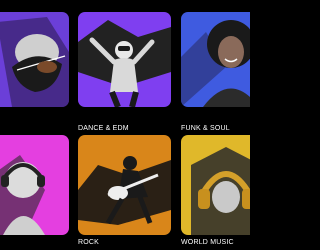 The width and height of the screenshot is (320, 250). I want to click on dancer-icon, so click(124, 59).